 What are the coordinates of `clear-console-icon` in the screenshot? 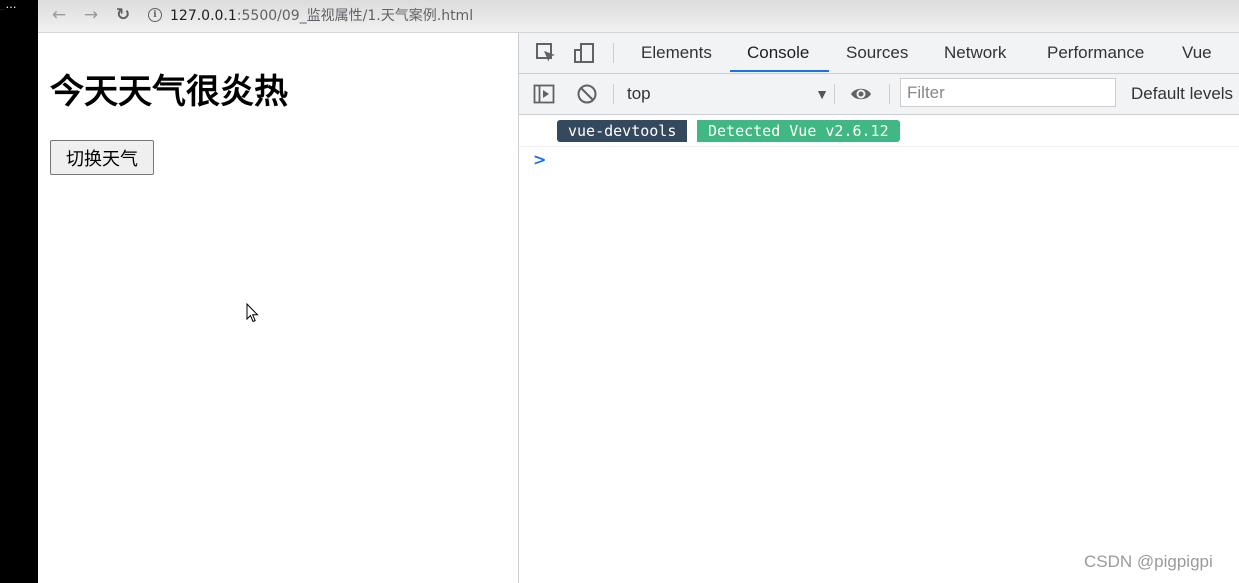 It's located at (587, 94).